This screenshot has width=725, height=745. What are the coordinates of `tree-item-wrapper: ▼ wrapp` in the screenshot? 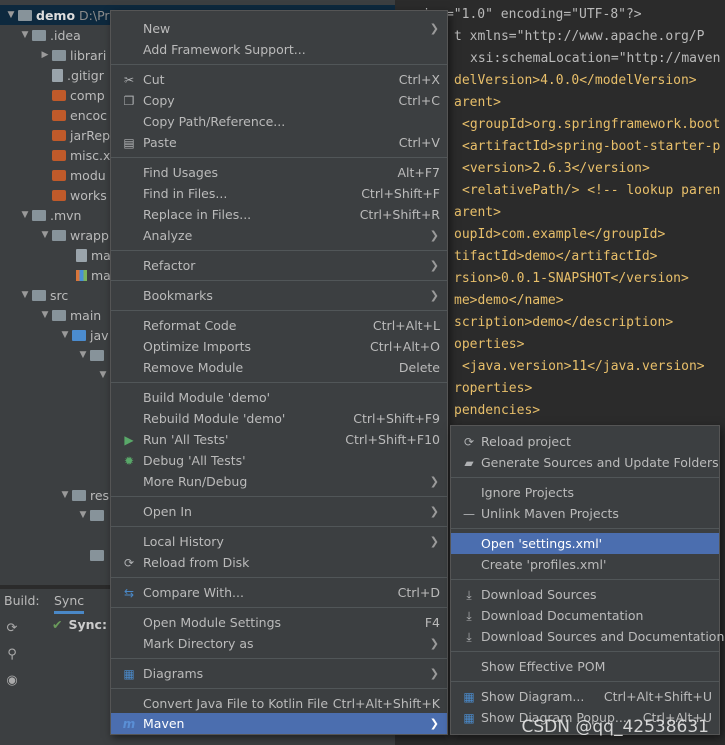 It's located at (54, 235).